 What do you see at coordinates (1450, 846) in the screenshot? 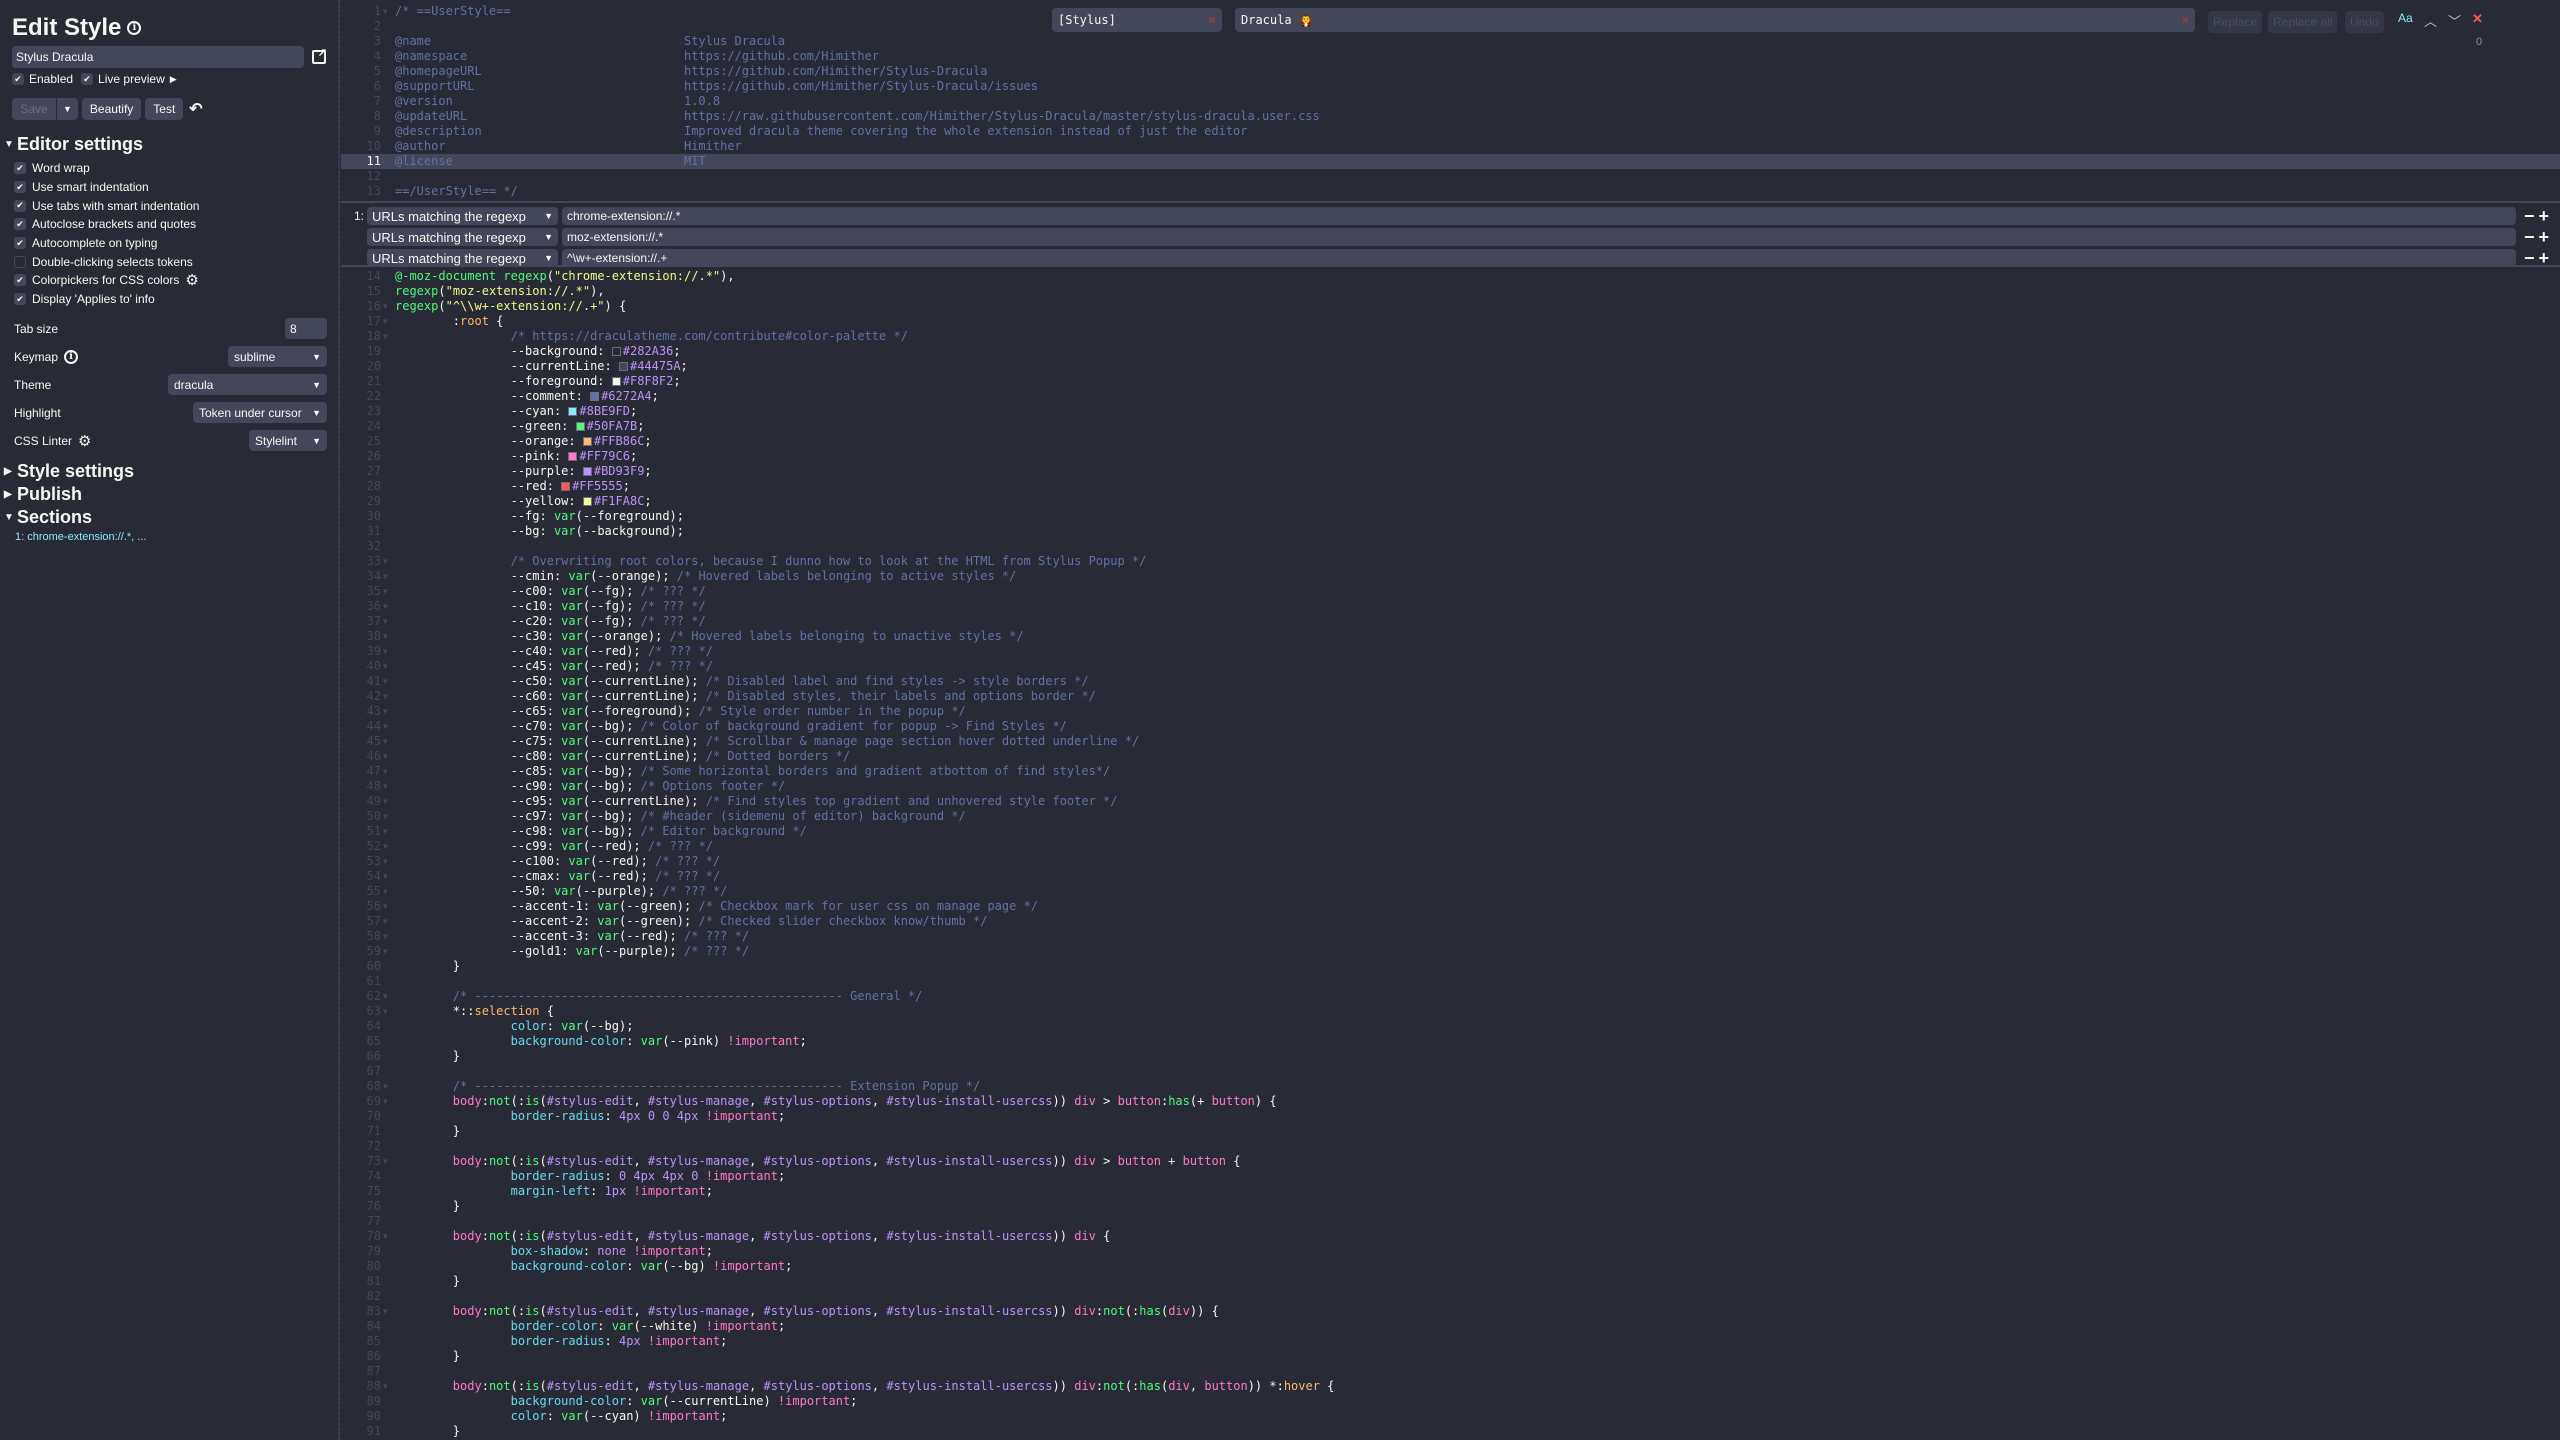
I see `code-line: 52 ▼ --c99: var(--red); /* ??? */` at bounding box center [1450, 846].